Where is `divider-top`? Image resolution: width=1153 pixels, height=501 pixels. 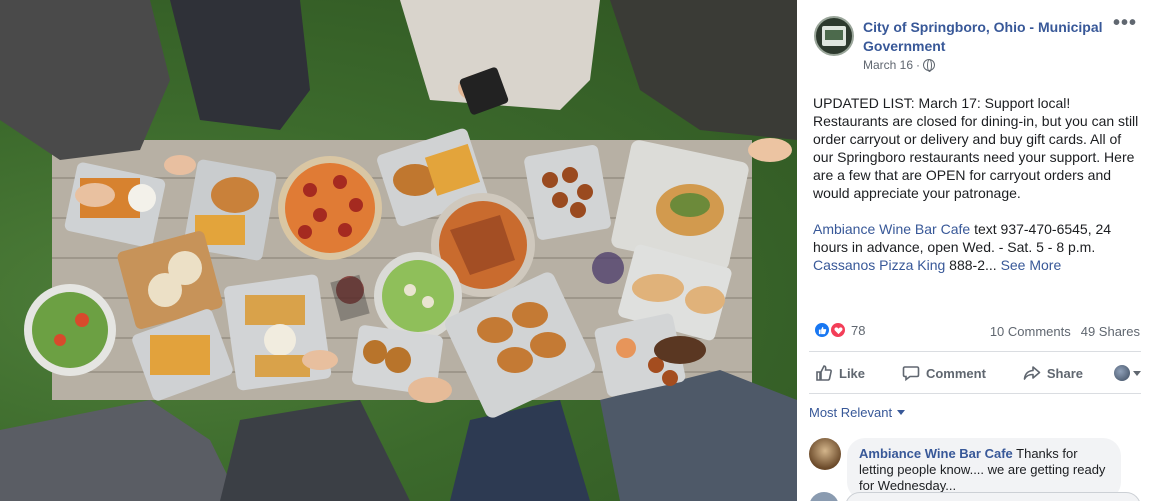 divider-top is located at coordinates (975, 351).